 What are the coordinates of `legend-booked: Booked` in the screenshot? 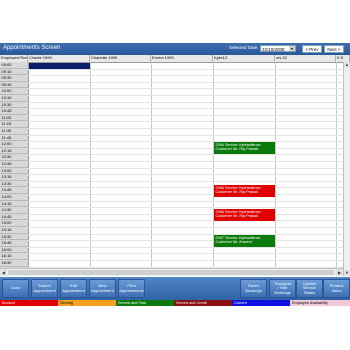 It's located at (29, 303).